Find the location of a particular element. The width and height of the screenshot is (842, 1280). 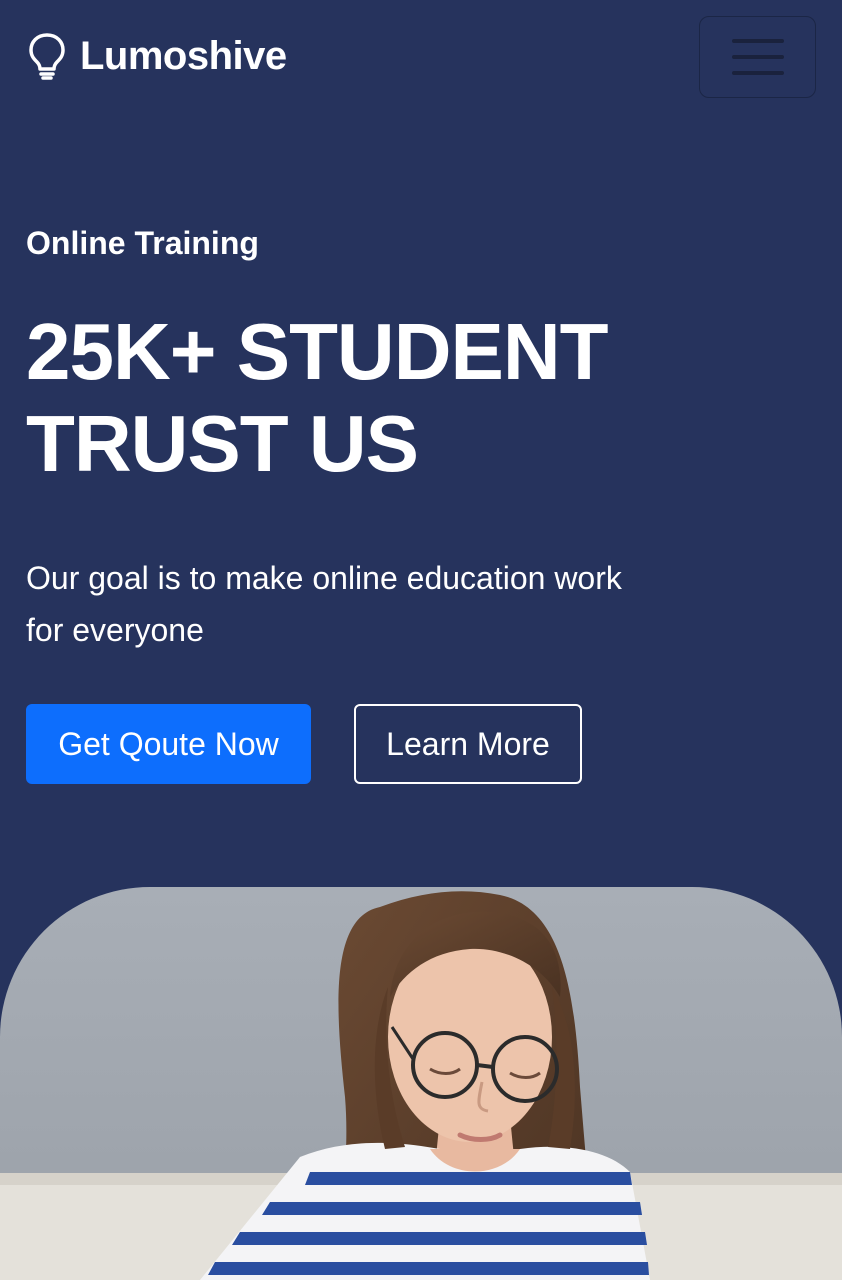

hero-headline: 25K+ STUDENT TRUST US is located at coordinates (317, 397).